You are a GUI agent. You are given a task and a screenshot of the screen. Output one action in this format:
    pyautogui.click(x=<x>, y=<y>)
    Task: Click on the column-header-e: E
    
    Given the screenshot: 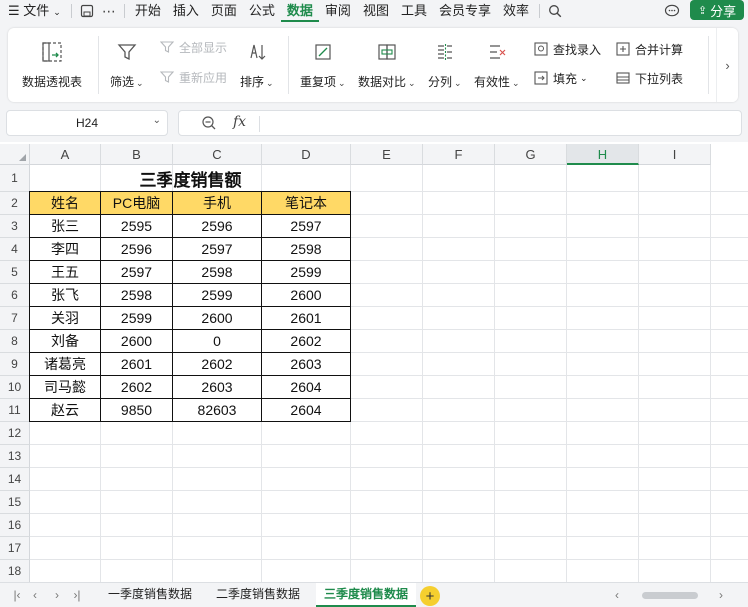 What is the action you would take?
    pyautogui.click(x=387, y=154)
    